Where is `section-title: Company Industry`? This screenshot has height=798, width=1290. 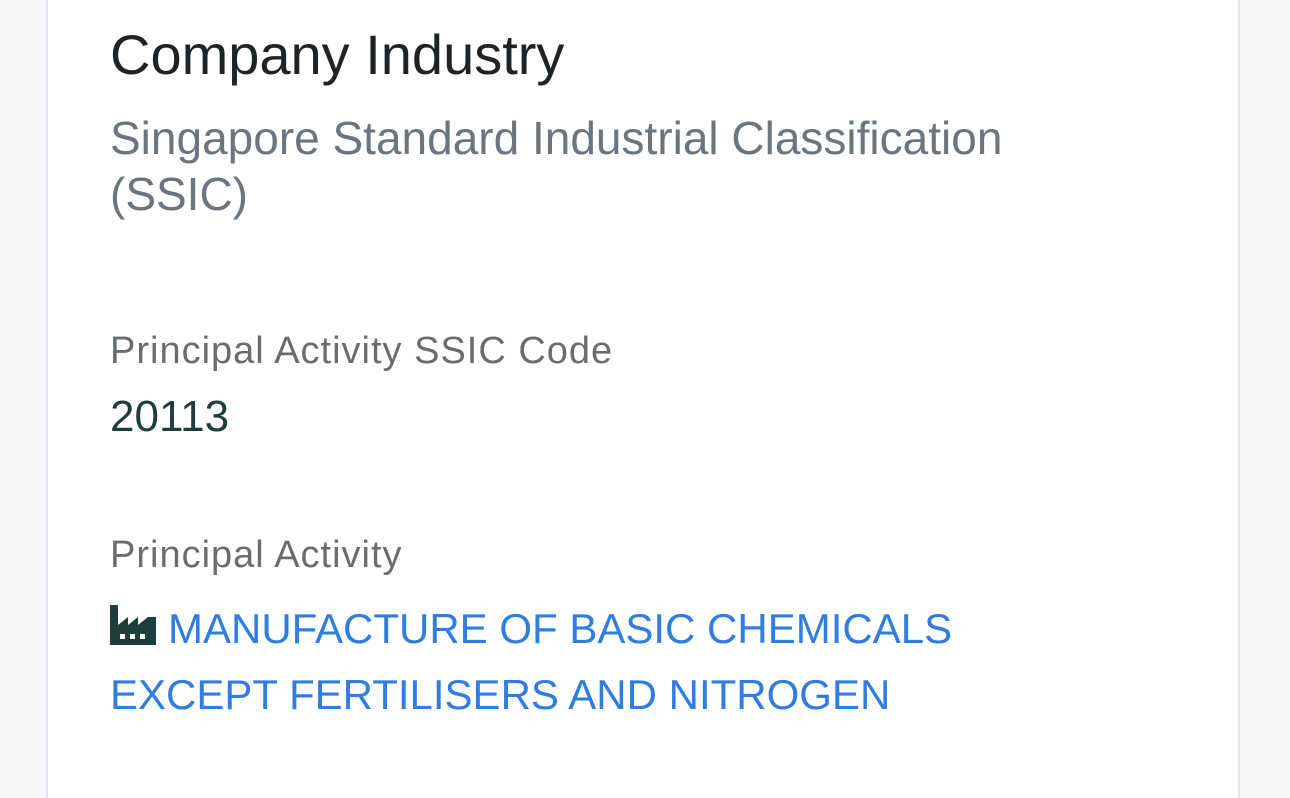
section-title: Company Industry is located at coordinates (337, 54).